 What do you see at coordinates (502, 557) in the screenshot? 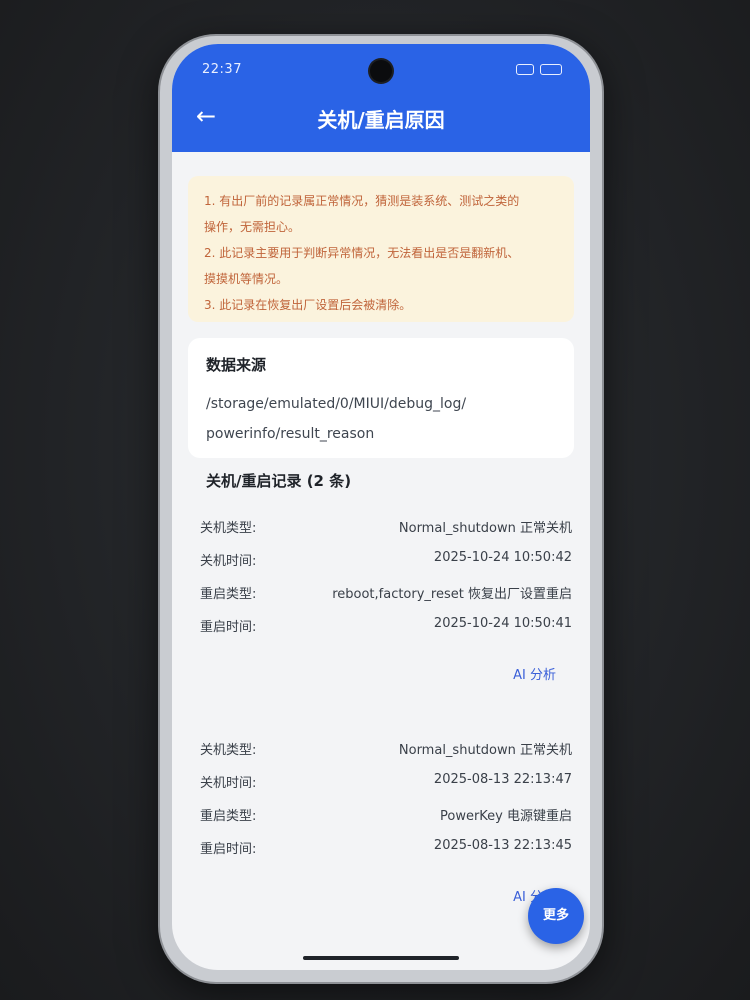
I see `field-value: 2025-10-24 10:50:42` at bounding box center [502, 557].